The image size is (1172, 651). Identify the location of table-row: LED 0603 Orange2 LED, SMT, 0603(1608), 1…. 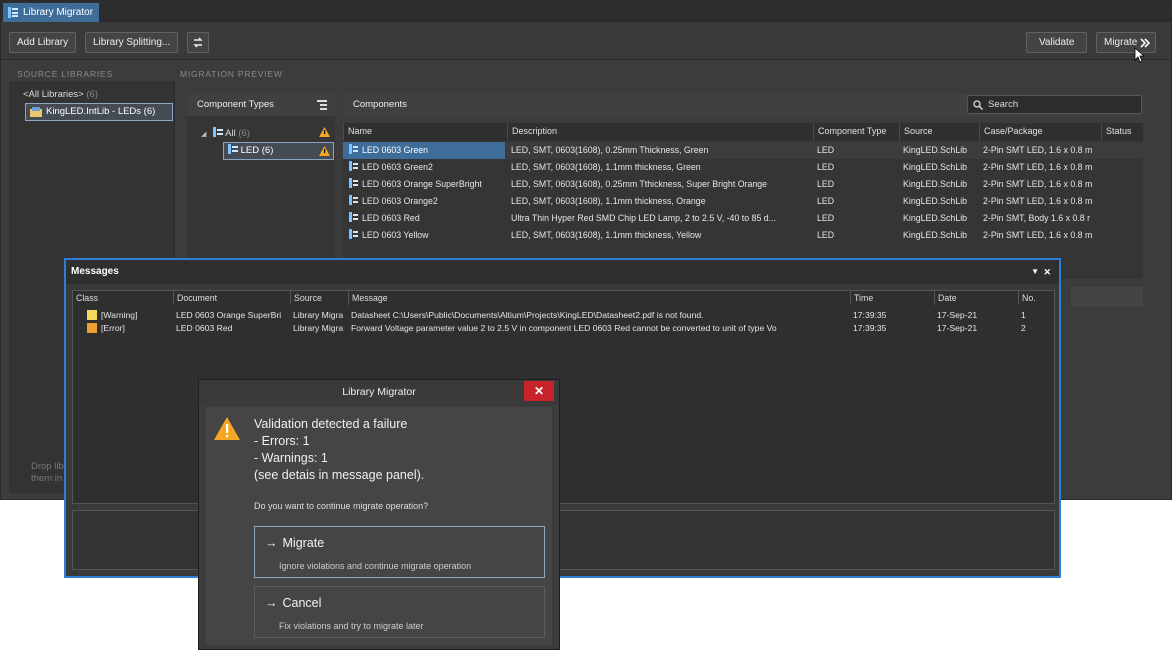
(743, 201).